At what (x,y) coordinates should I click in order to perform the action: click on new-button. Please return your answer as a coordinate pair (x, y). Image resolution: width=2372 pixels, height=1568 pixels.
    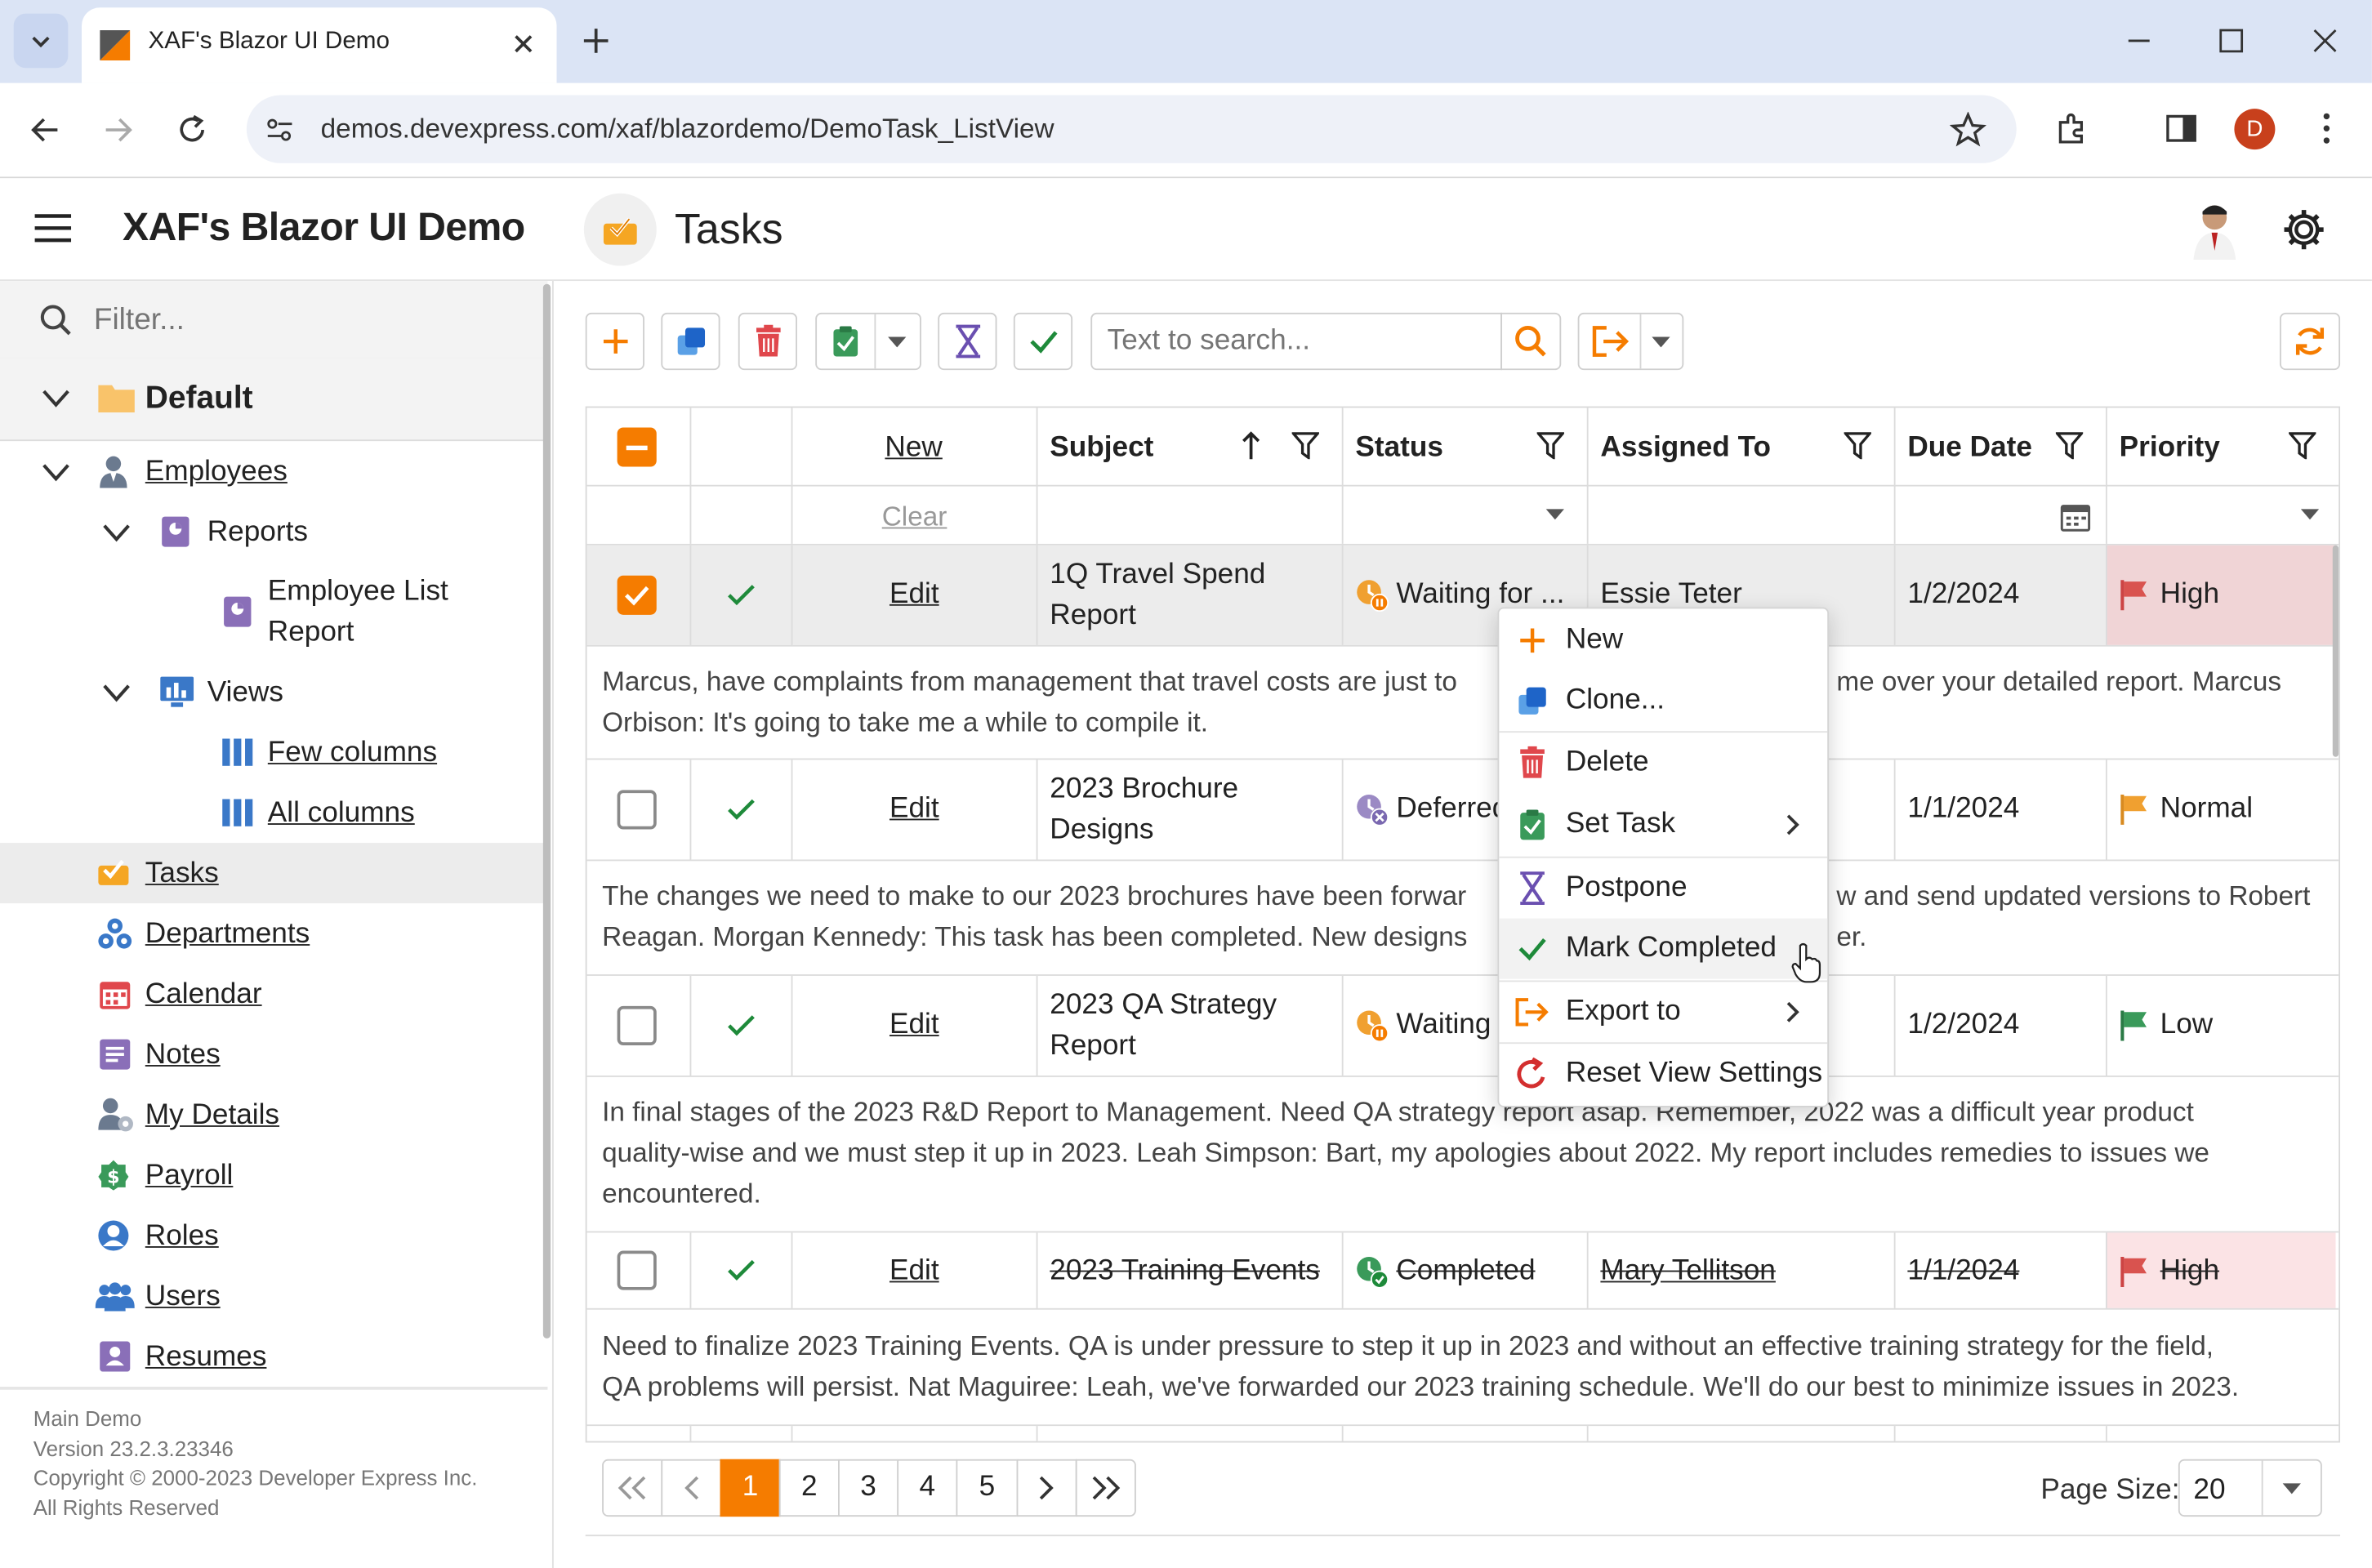
    Looking at the image, I should click on (614, 341).